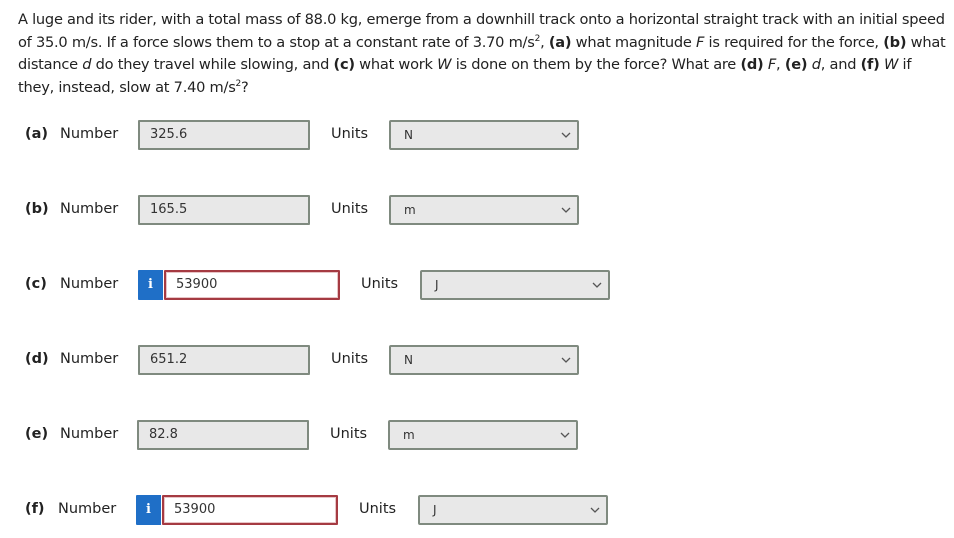  What do you see at coordinates (212, 64) in the screenshot?
I see `problem-text: do they travel while slowing, and` at bounding box center [212, 64].